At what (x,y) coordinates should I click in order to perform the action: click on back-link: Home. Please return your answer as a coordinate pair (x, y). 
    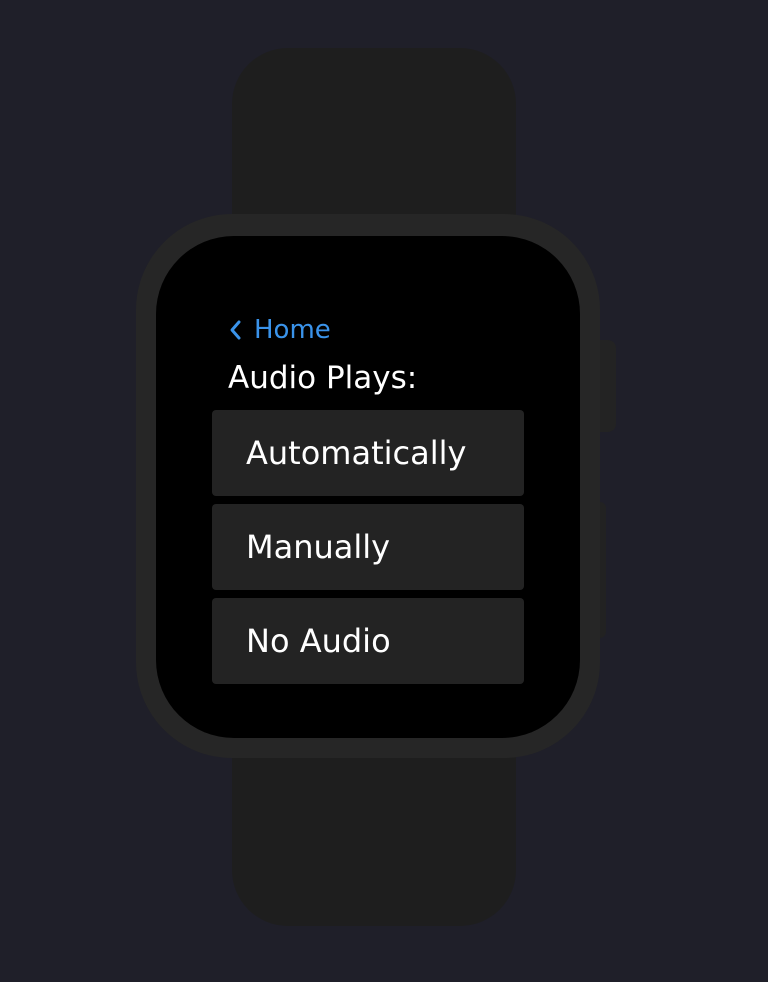
    Looking at the image, I should click on (376, 330).